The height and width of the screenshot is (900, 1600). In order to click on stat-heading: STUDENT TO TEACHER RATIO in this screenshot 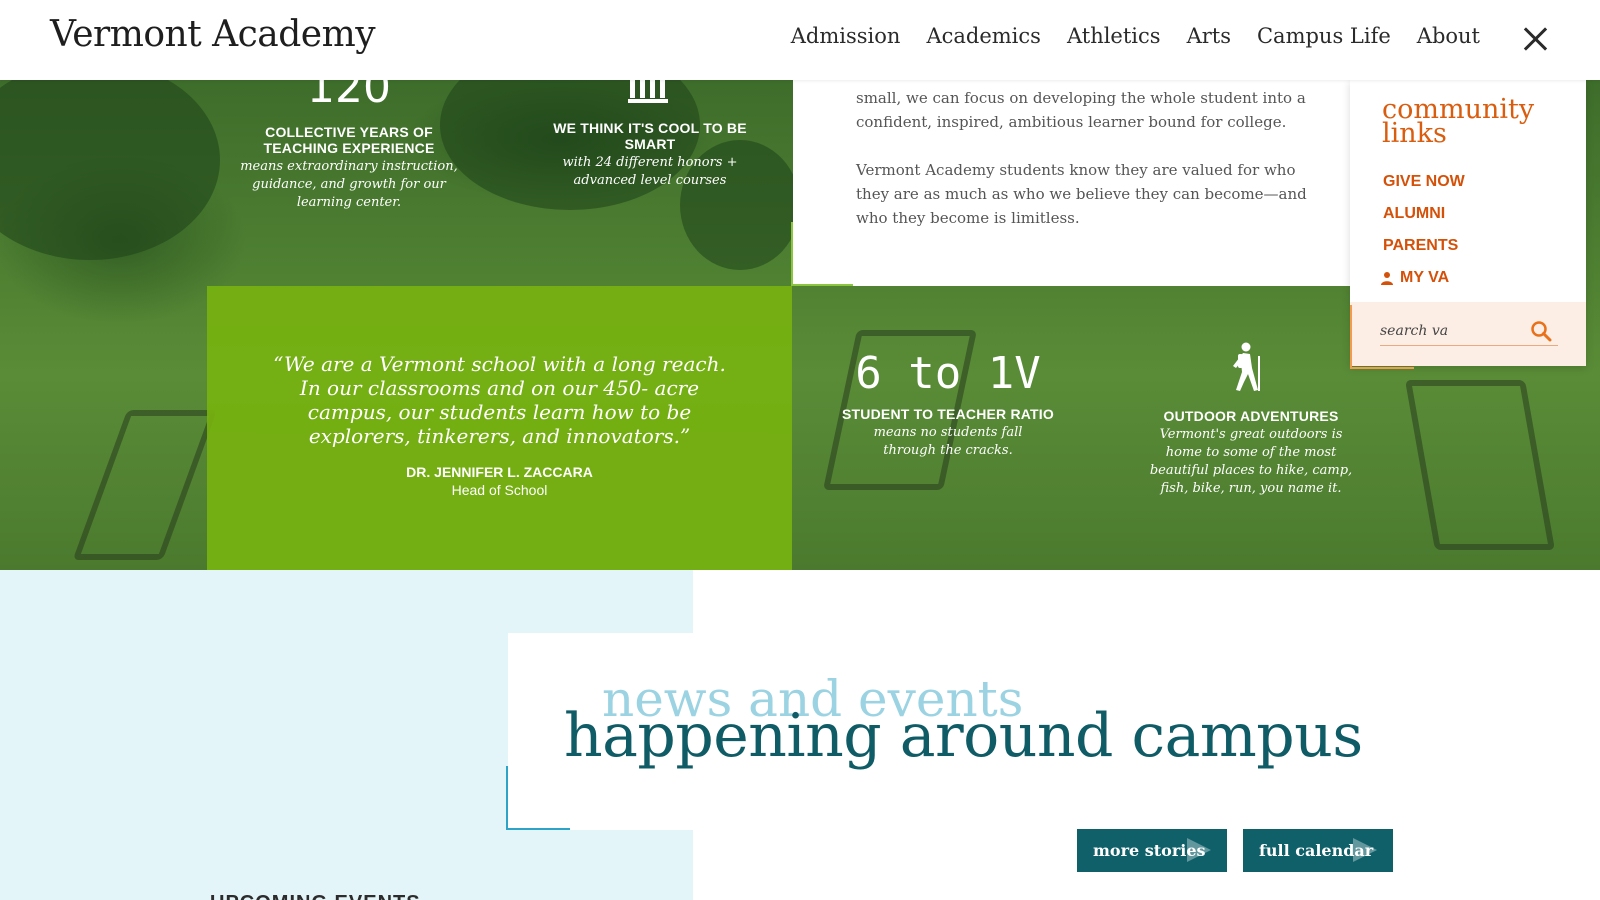, I will do `click(948, 414)`.